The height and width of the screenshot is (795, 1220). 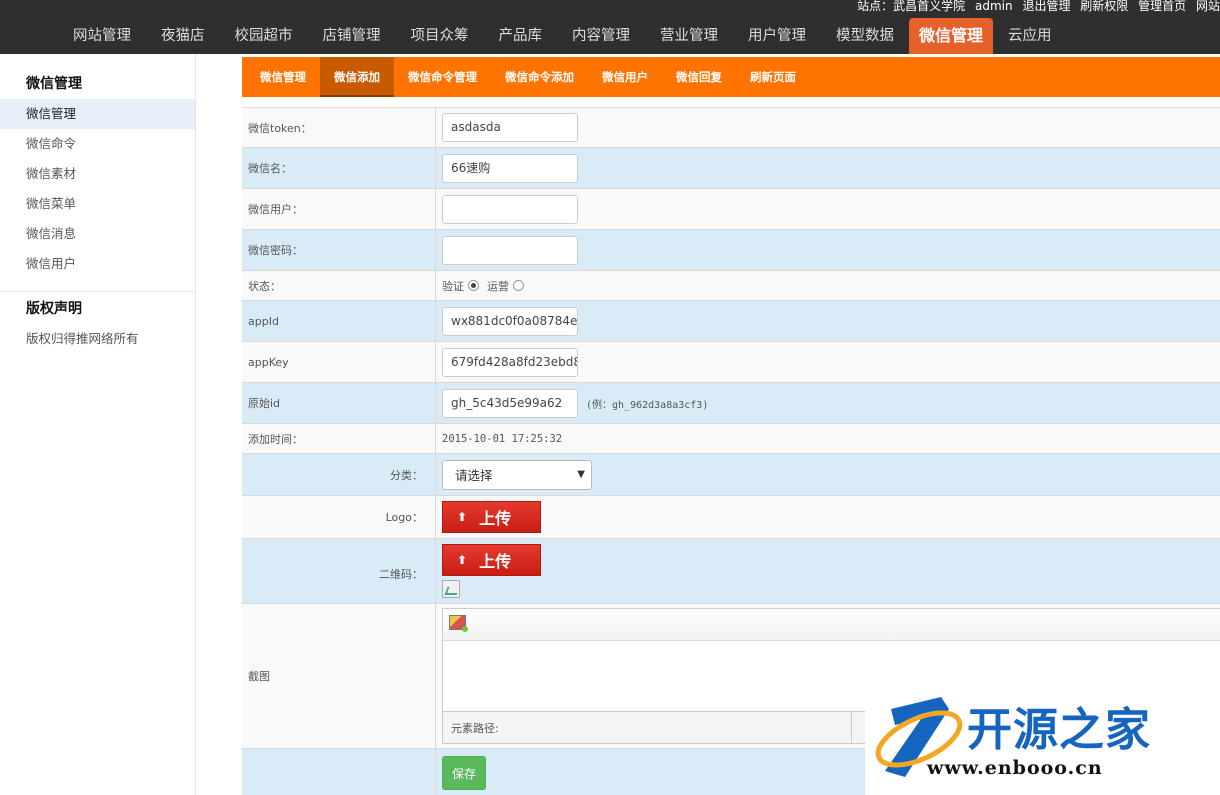 I want to click on appkey-label: appKey, so click(x=339, y=362).